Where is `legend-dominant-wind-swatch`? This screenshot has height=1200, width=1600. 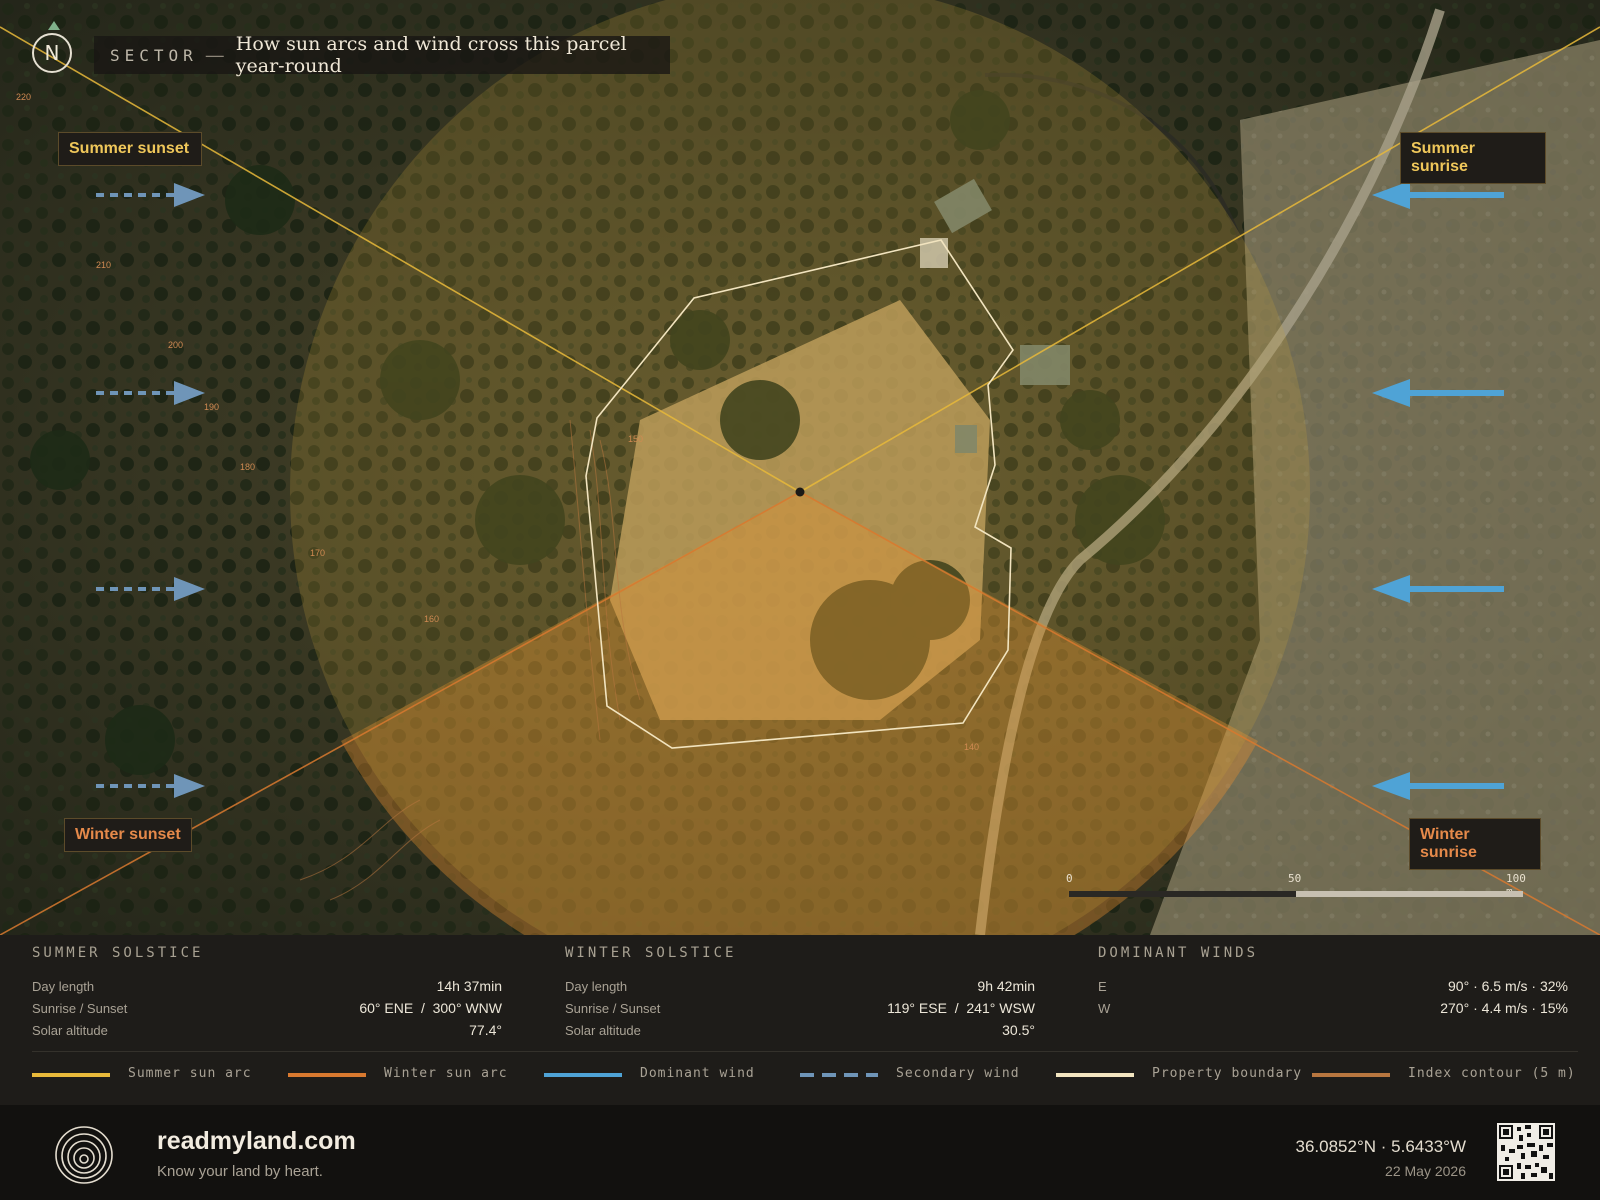
legend-dominant-wind-swatch is located at coordinates (583, 1075).